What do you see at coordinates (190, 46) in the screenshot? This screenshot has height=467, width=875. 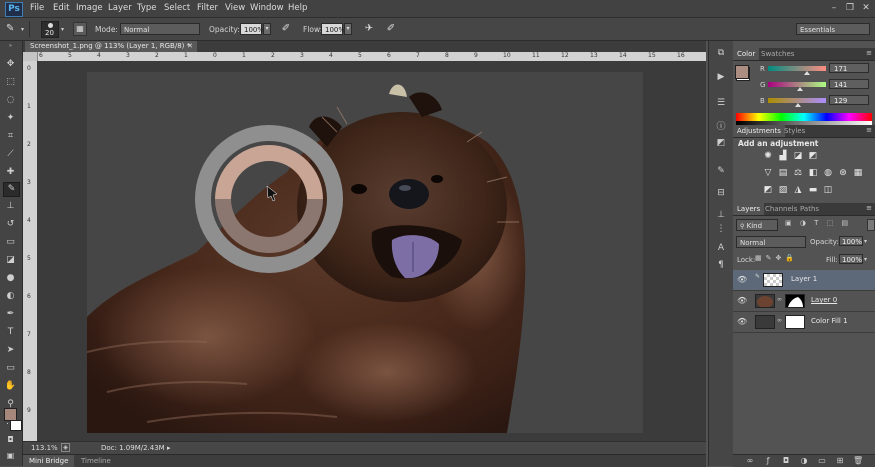 I see `close-tab-icon: ✕` at bounding box center [190, 46].